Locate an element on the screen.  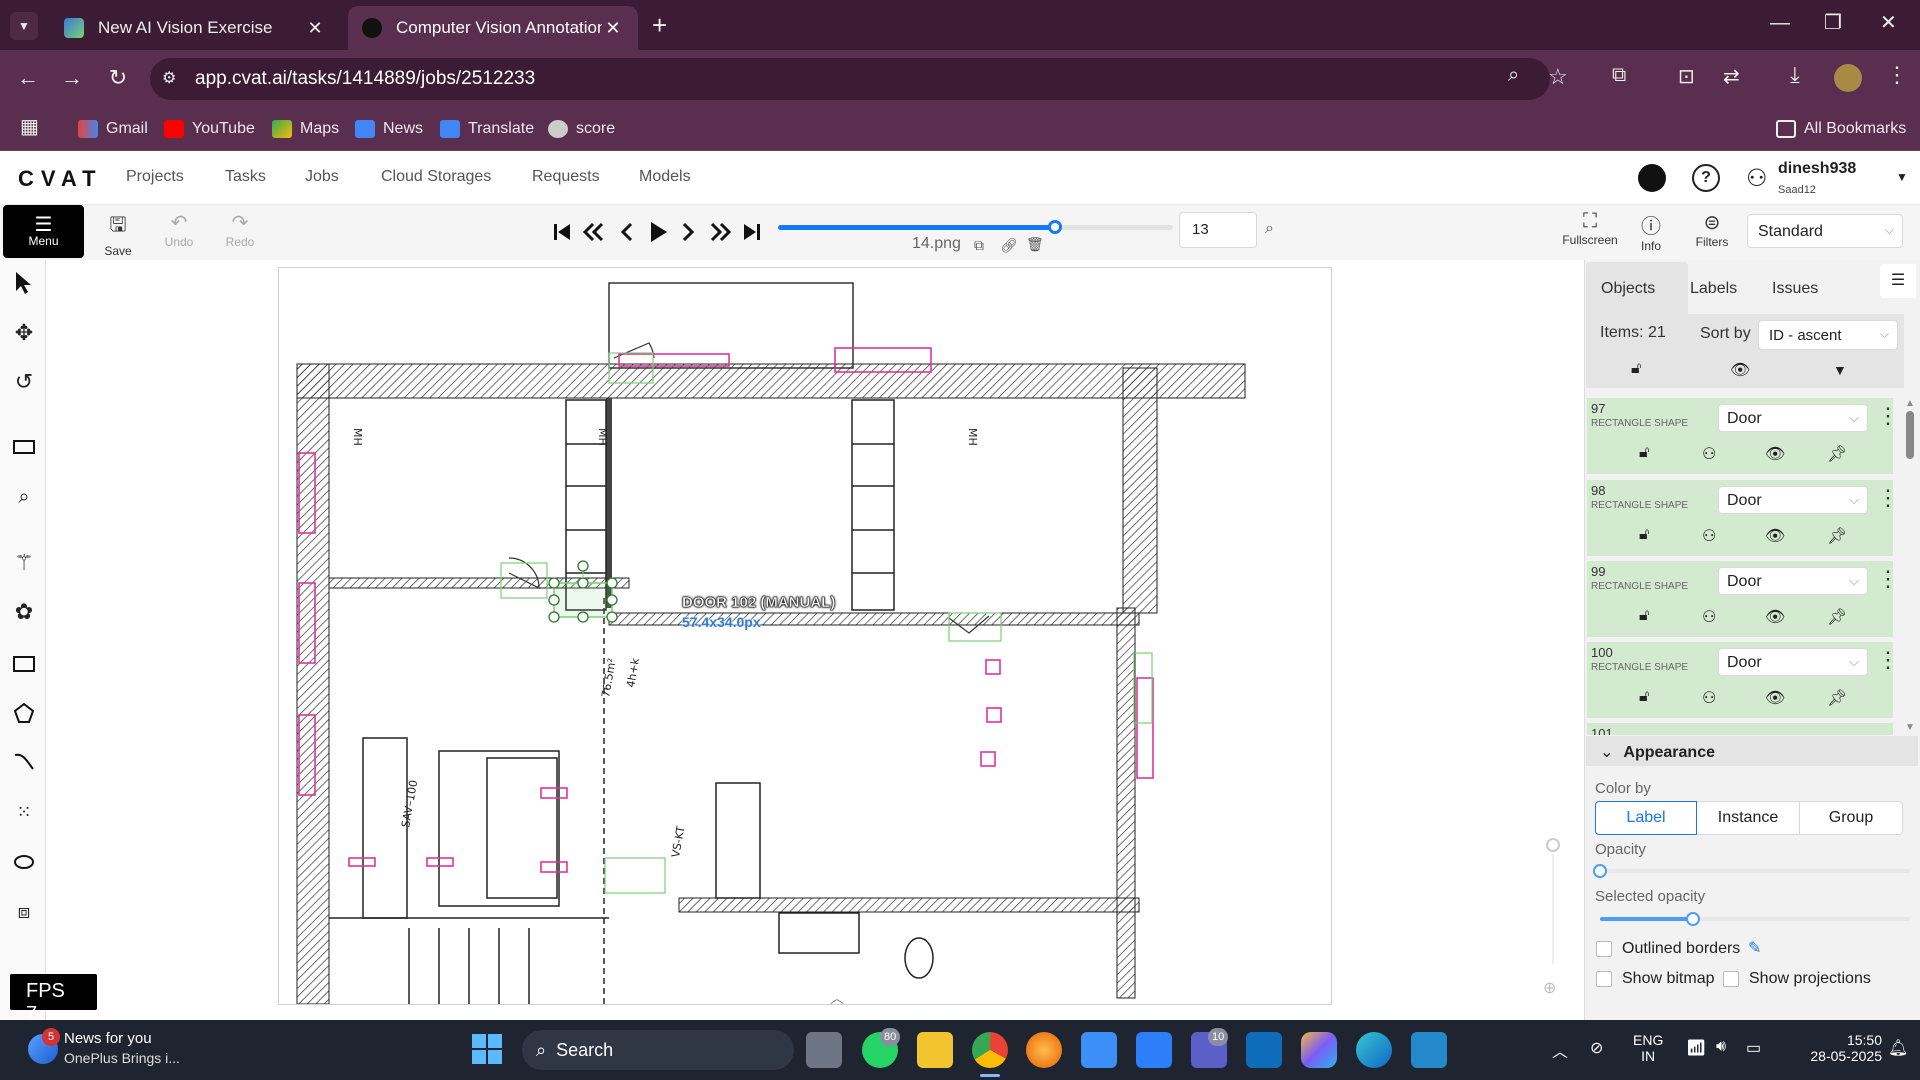
zoom-region-tool: ⌕ is located at coordinates (24, 497).